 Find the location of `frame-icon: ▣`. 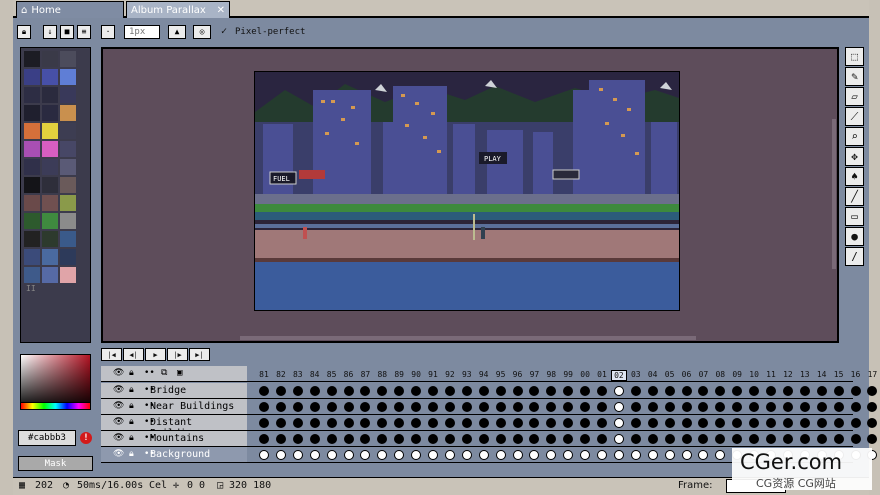

frame-icon: ▣ is located at coordinates (179, 373).